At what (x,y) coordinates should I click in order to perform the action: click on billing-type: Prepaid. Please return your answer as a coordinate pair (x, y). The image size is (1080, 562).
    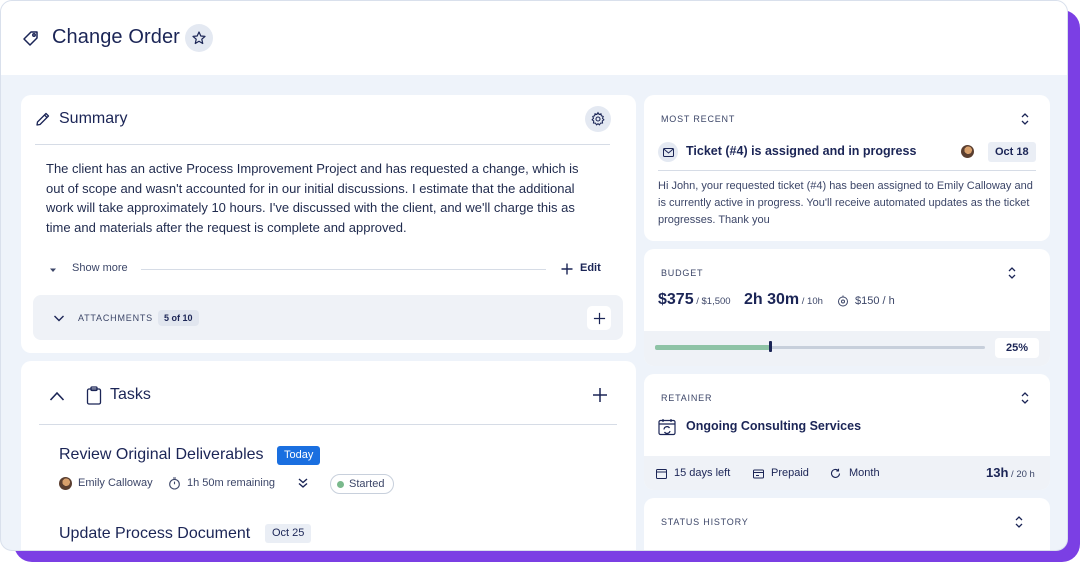
    Looking at the image, I should click on (790, 473).